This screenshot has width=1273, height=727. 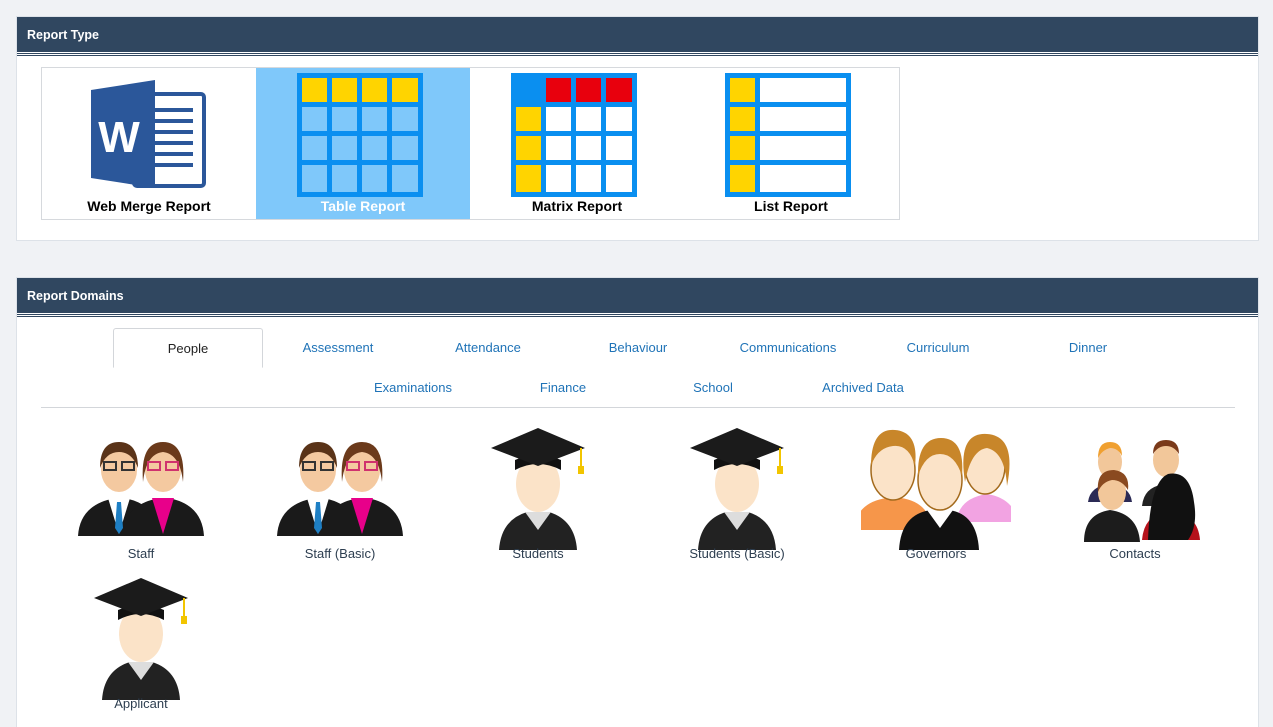 I want to click on tab-assessment: Assessment, so click(x=338, y=348).